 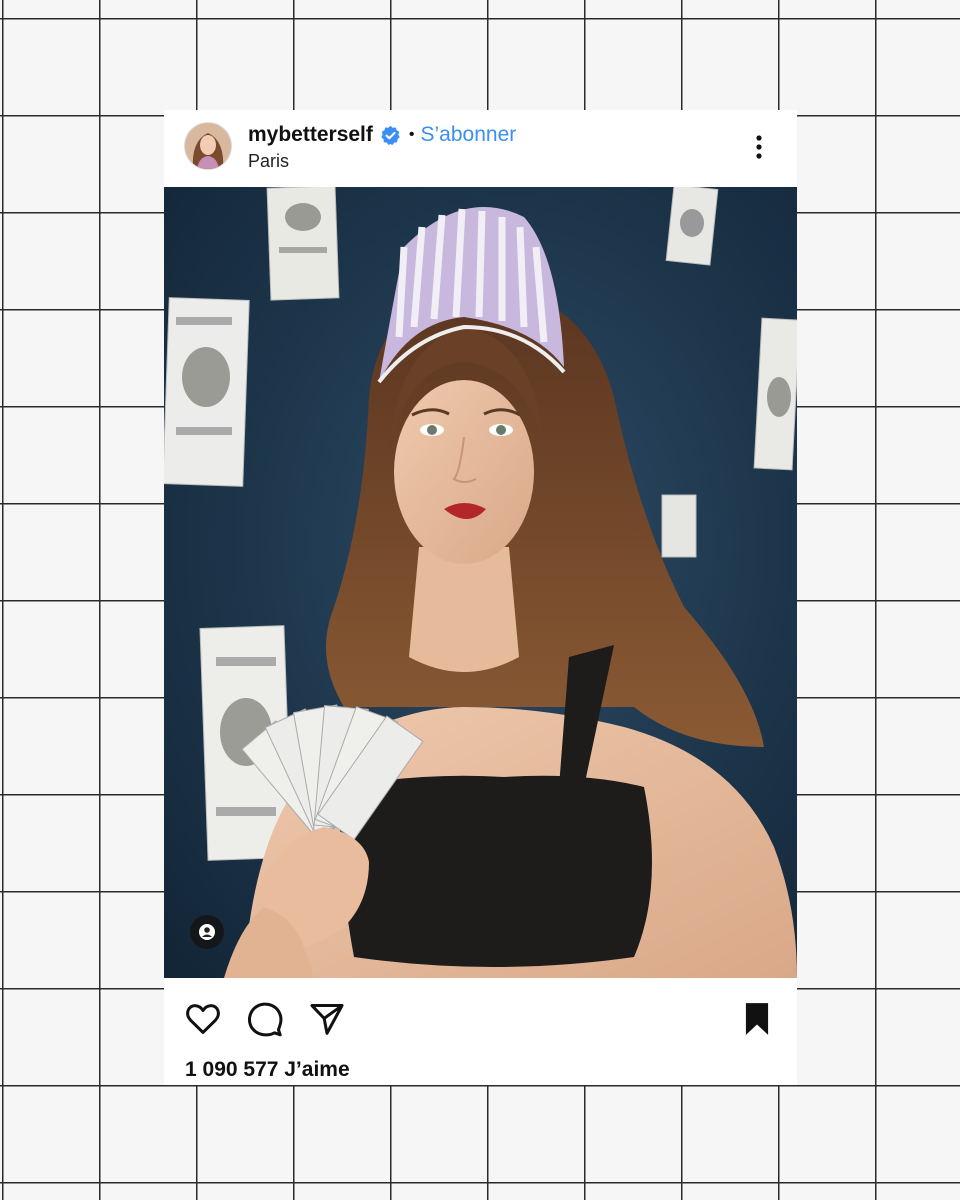 What do you see at coordinates (207, 932) in the screenshot?
I see `user-tag-icon` at bounding box center [207, 932].